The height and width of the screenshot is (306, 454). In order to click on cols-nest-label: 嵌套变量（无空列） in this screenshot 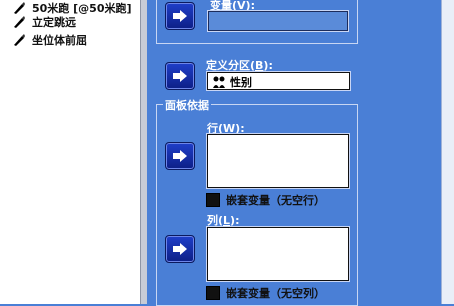, I will do `click(275, 293)`.